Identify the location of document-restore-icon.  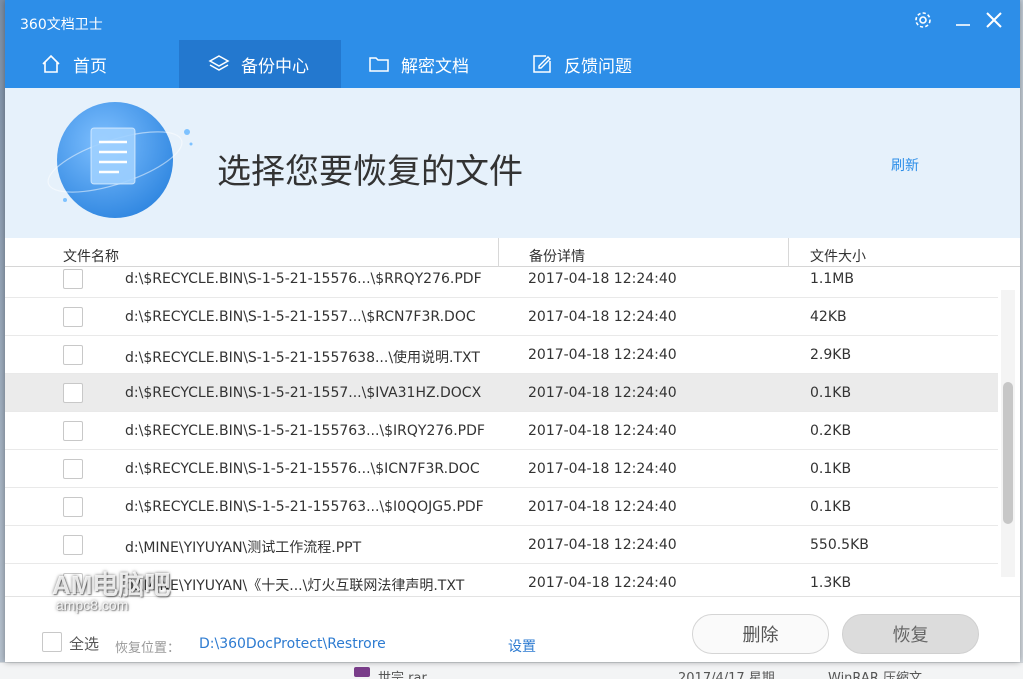
(120, 160).